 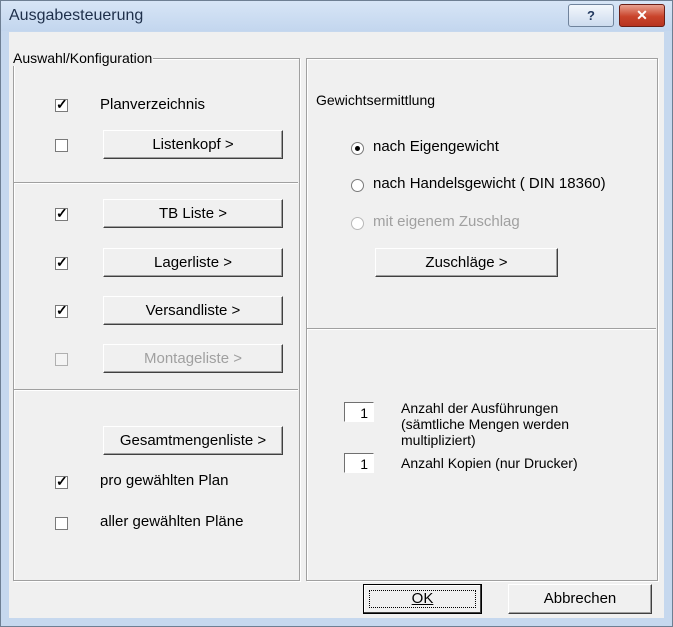 I want to click on ok-button: OK, so click(x=422, y=599).